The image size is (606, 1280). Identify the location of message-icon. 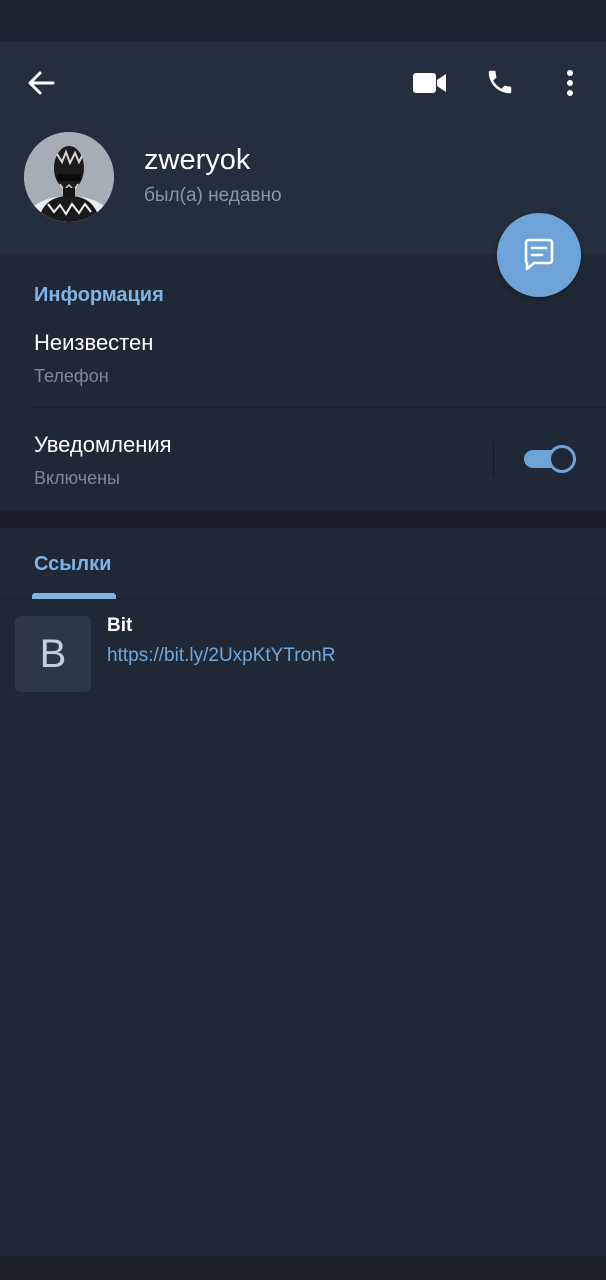
(539, 254).